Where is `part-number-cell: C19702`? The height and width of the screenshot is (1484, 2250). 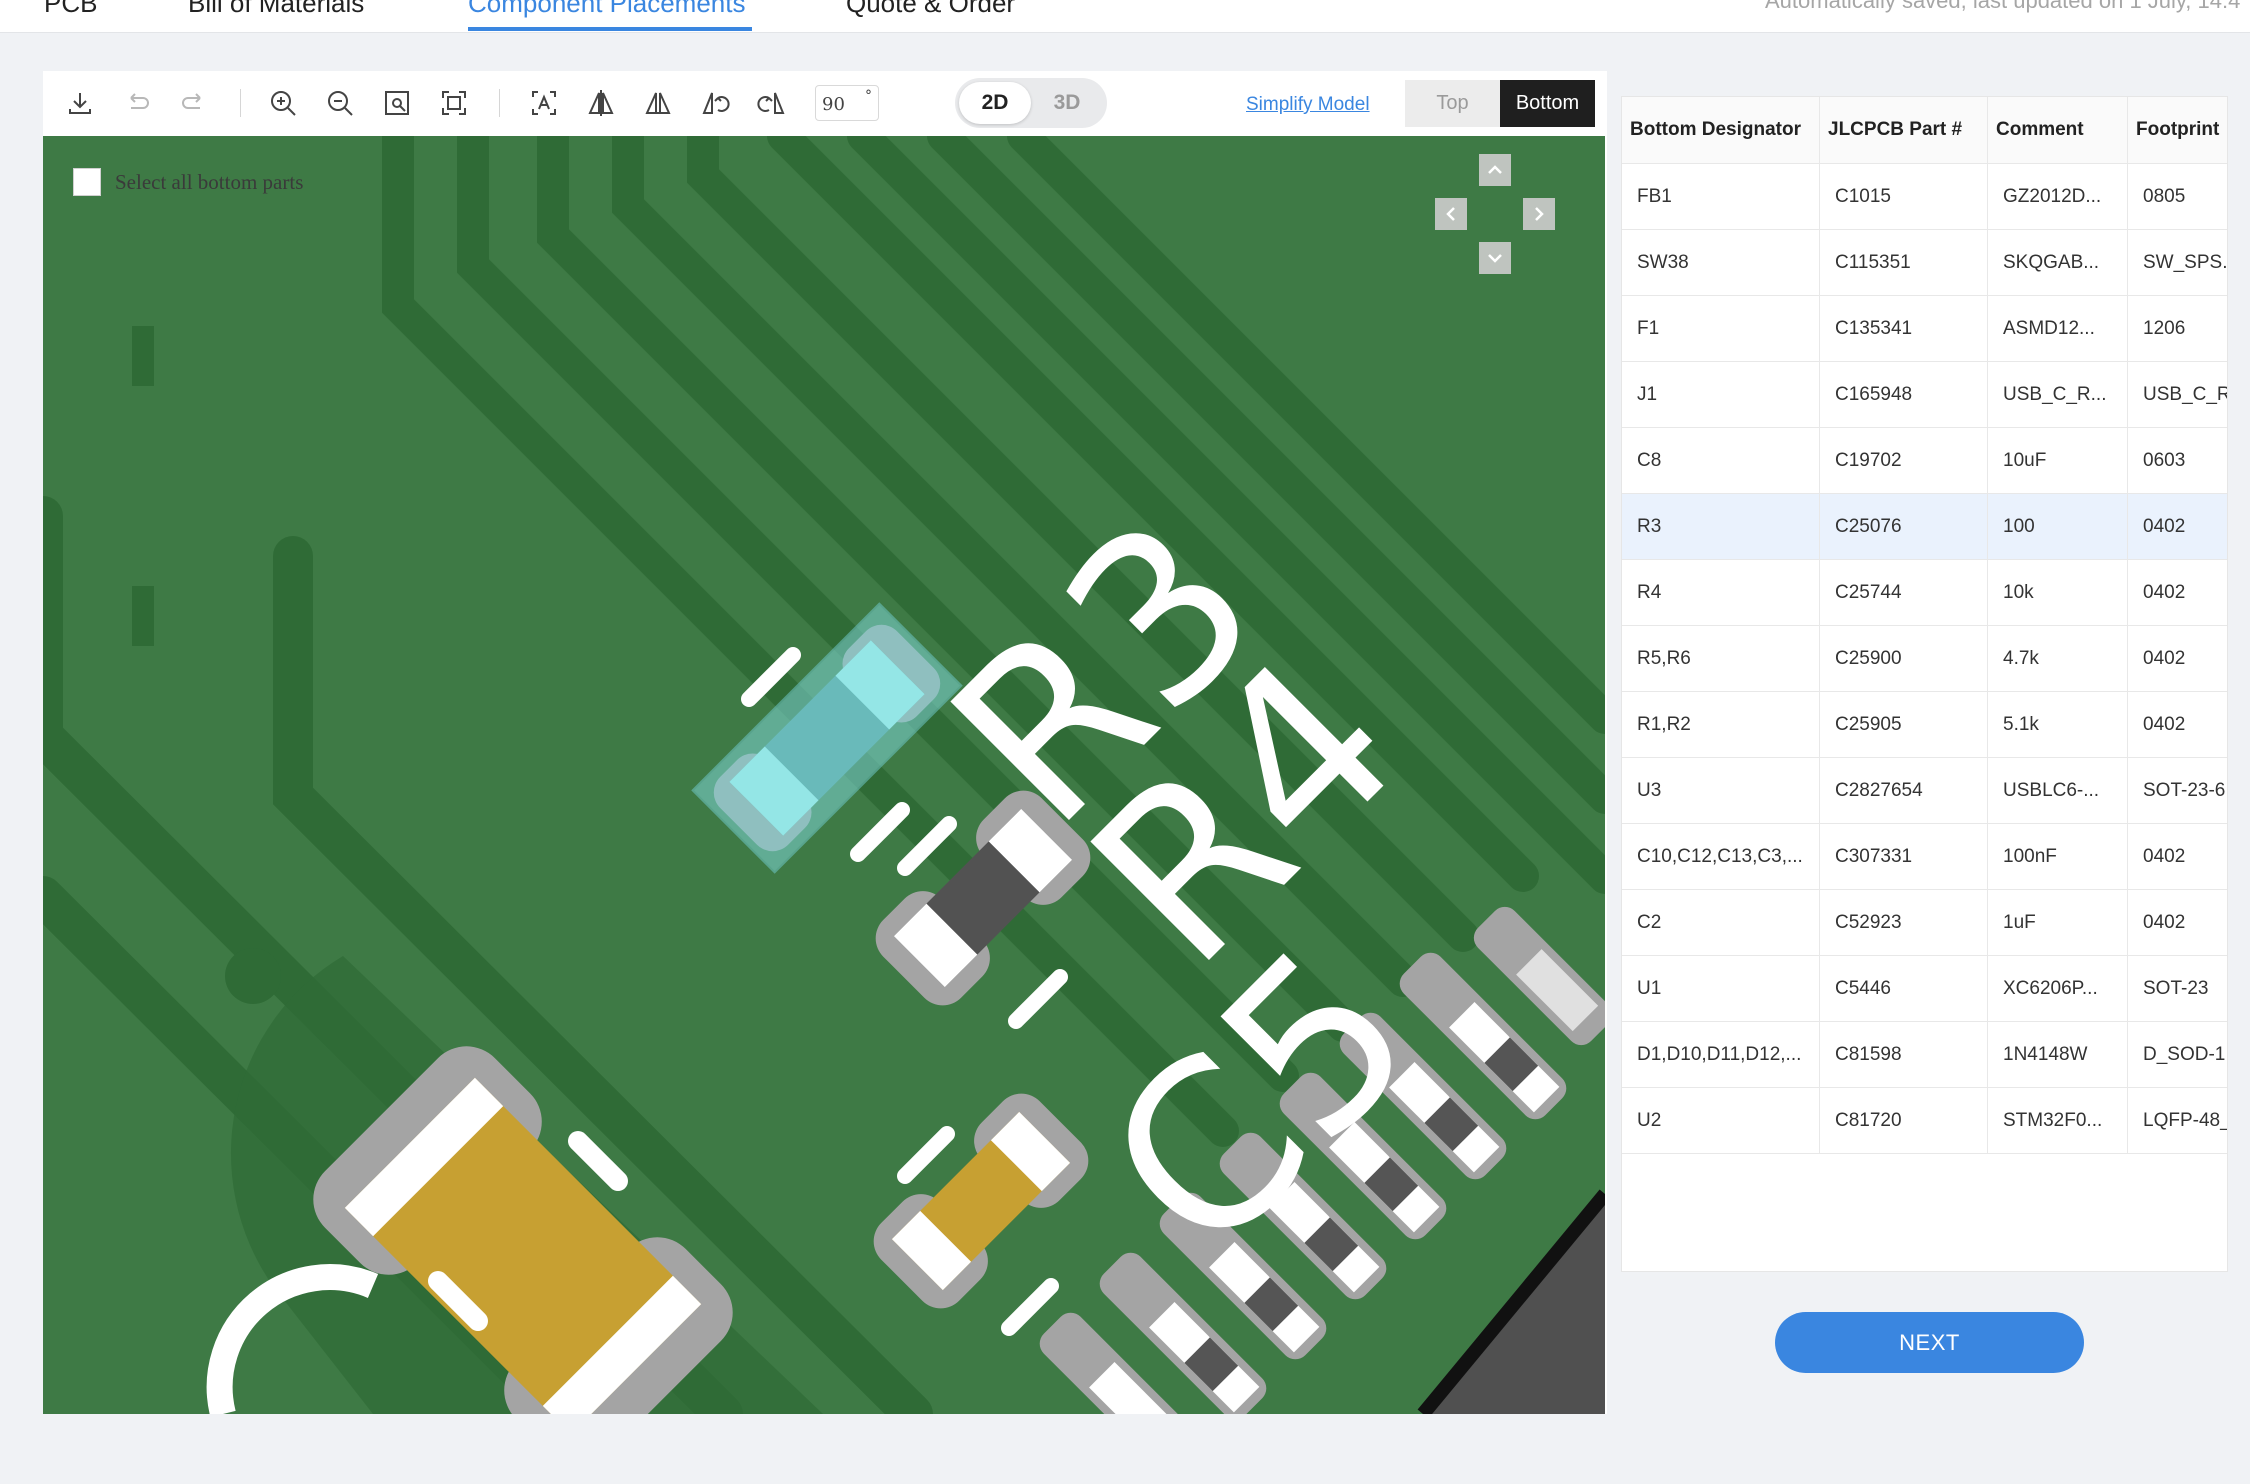
part-number-cell: C19702 is located at coordinates (1903, 460).